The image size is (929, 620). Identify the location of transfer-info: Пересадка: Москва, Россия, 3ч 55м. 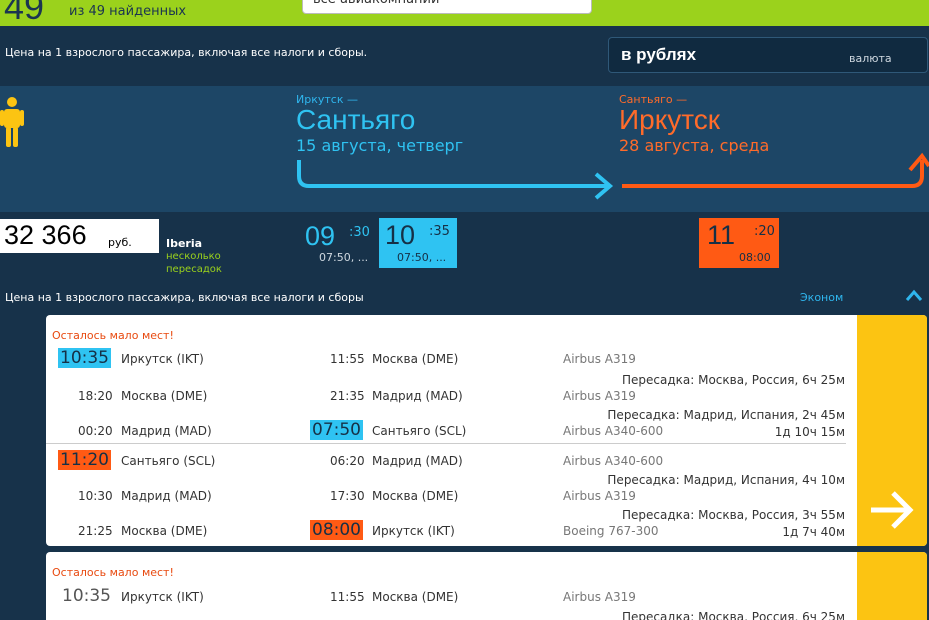
(733, 515).